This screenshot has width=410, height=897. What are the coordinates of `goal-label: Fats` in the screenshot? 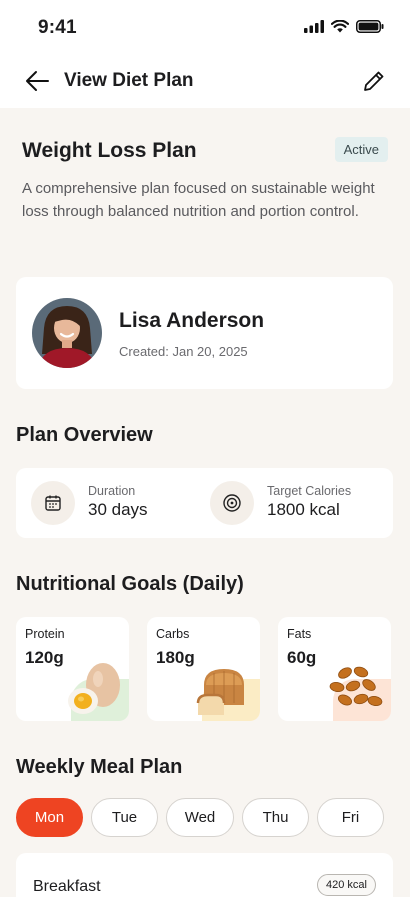 It's located at (299, 634).